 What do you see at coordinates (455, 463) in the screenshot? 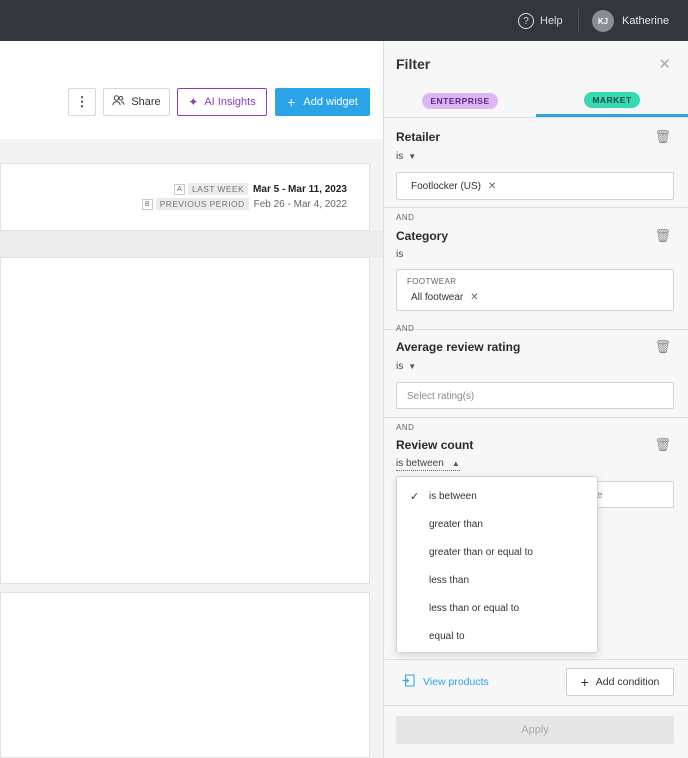
I see `caret-up-icon: ▲` at bounding box center [455, 463].